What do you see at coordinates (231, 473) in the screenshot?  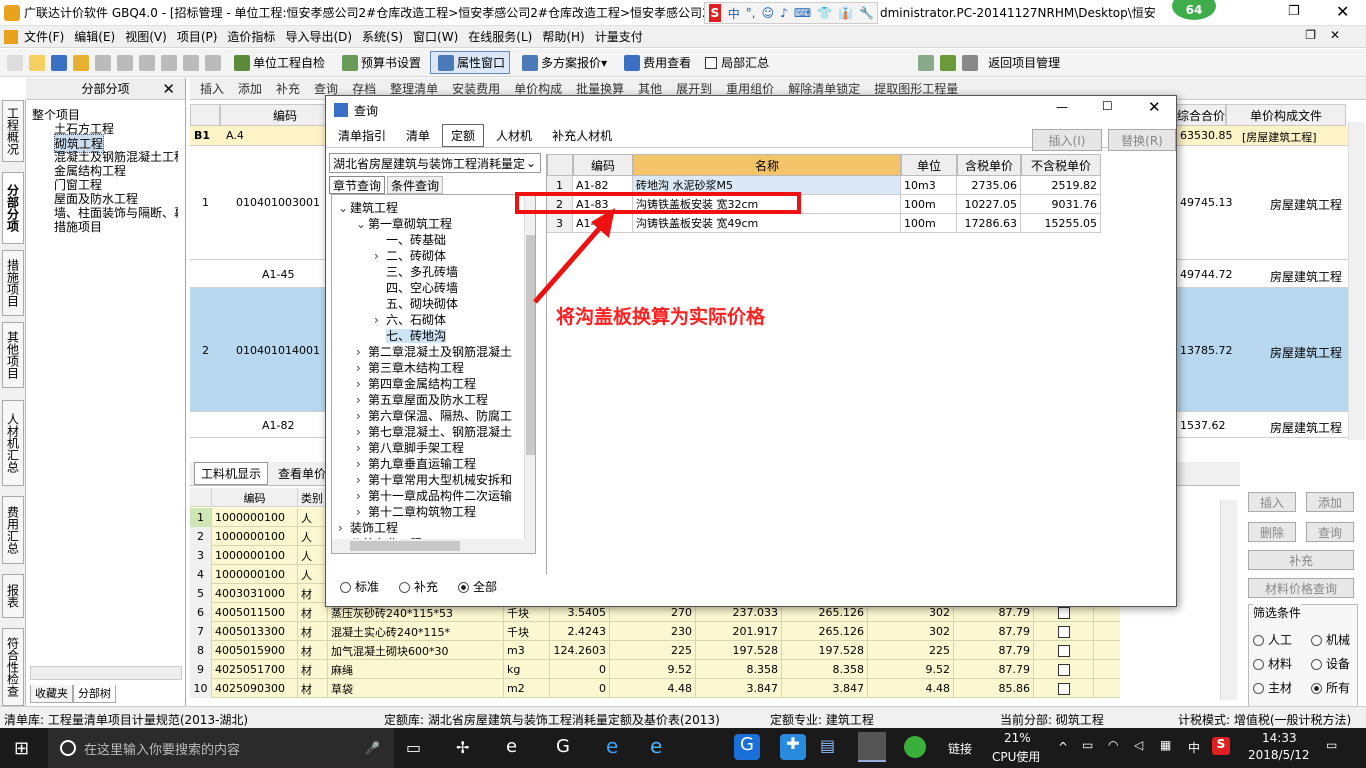 I see `tab-labor-display: 工料机显示` at bounding box center [231, 473].